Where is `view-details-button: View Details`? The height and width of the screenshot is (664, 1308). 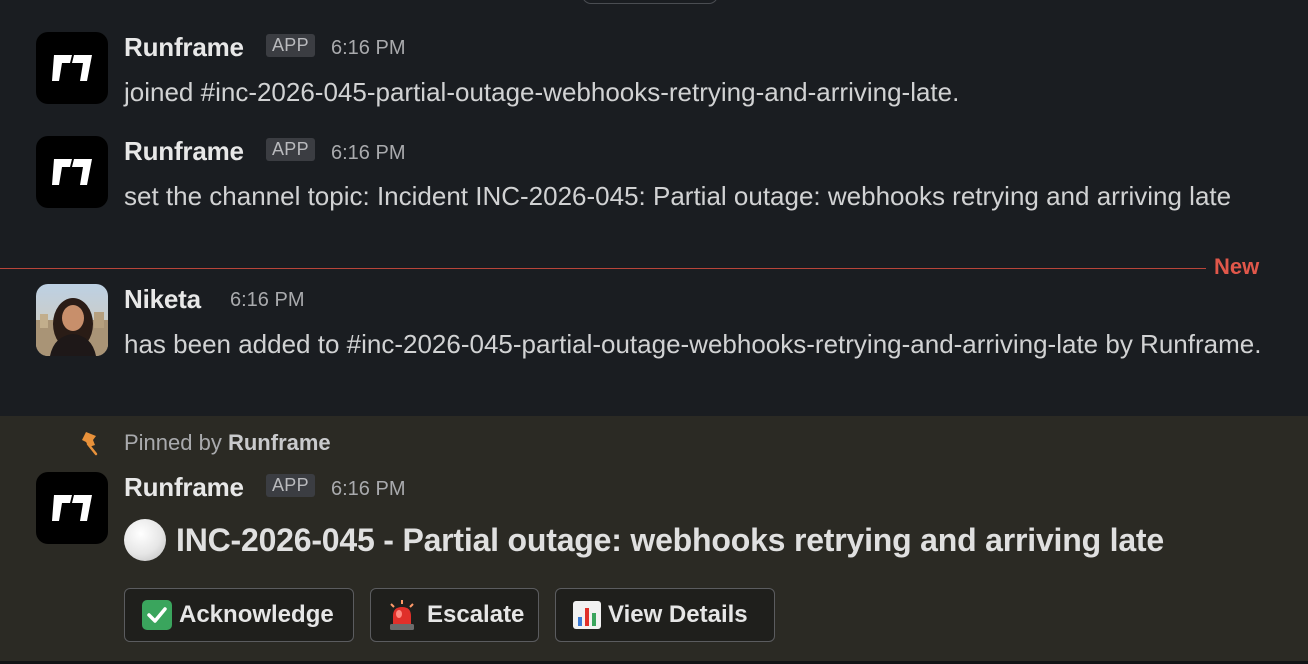
view-details-button: View Details is located at coordinates (665, 615).